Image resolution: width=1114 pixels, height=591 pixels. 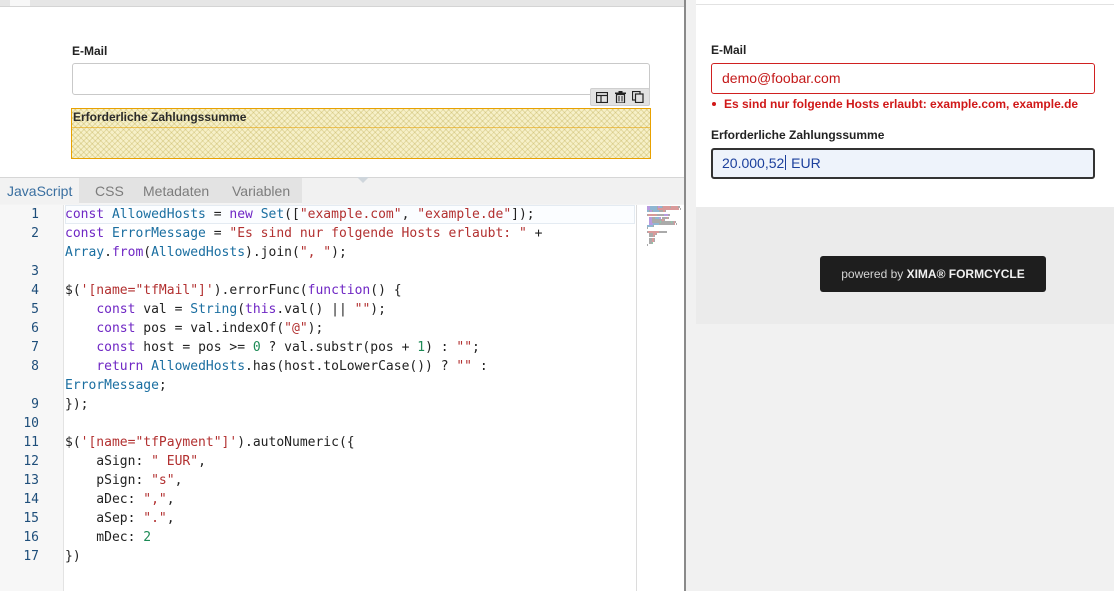 I want to click on trash-icon, so click(x=620, y=97).